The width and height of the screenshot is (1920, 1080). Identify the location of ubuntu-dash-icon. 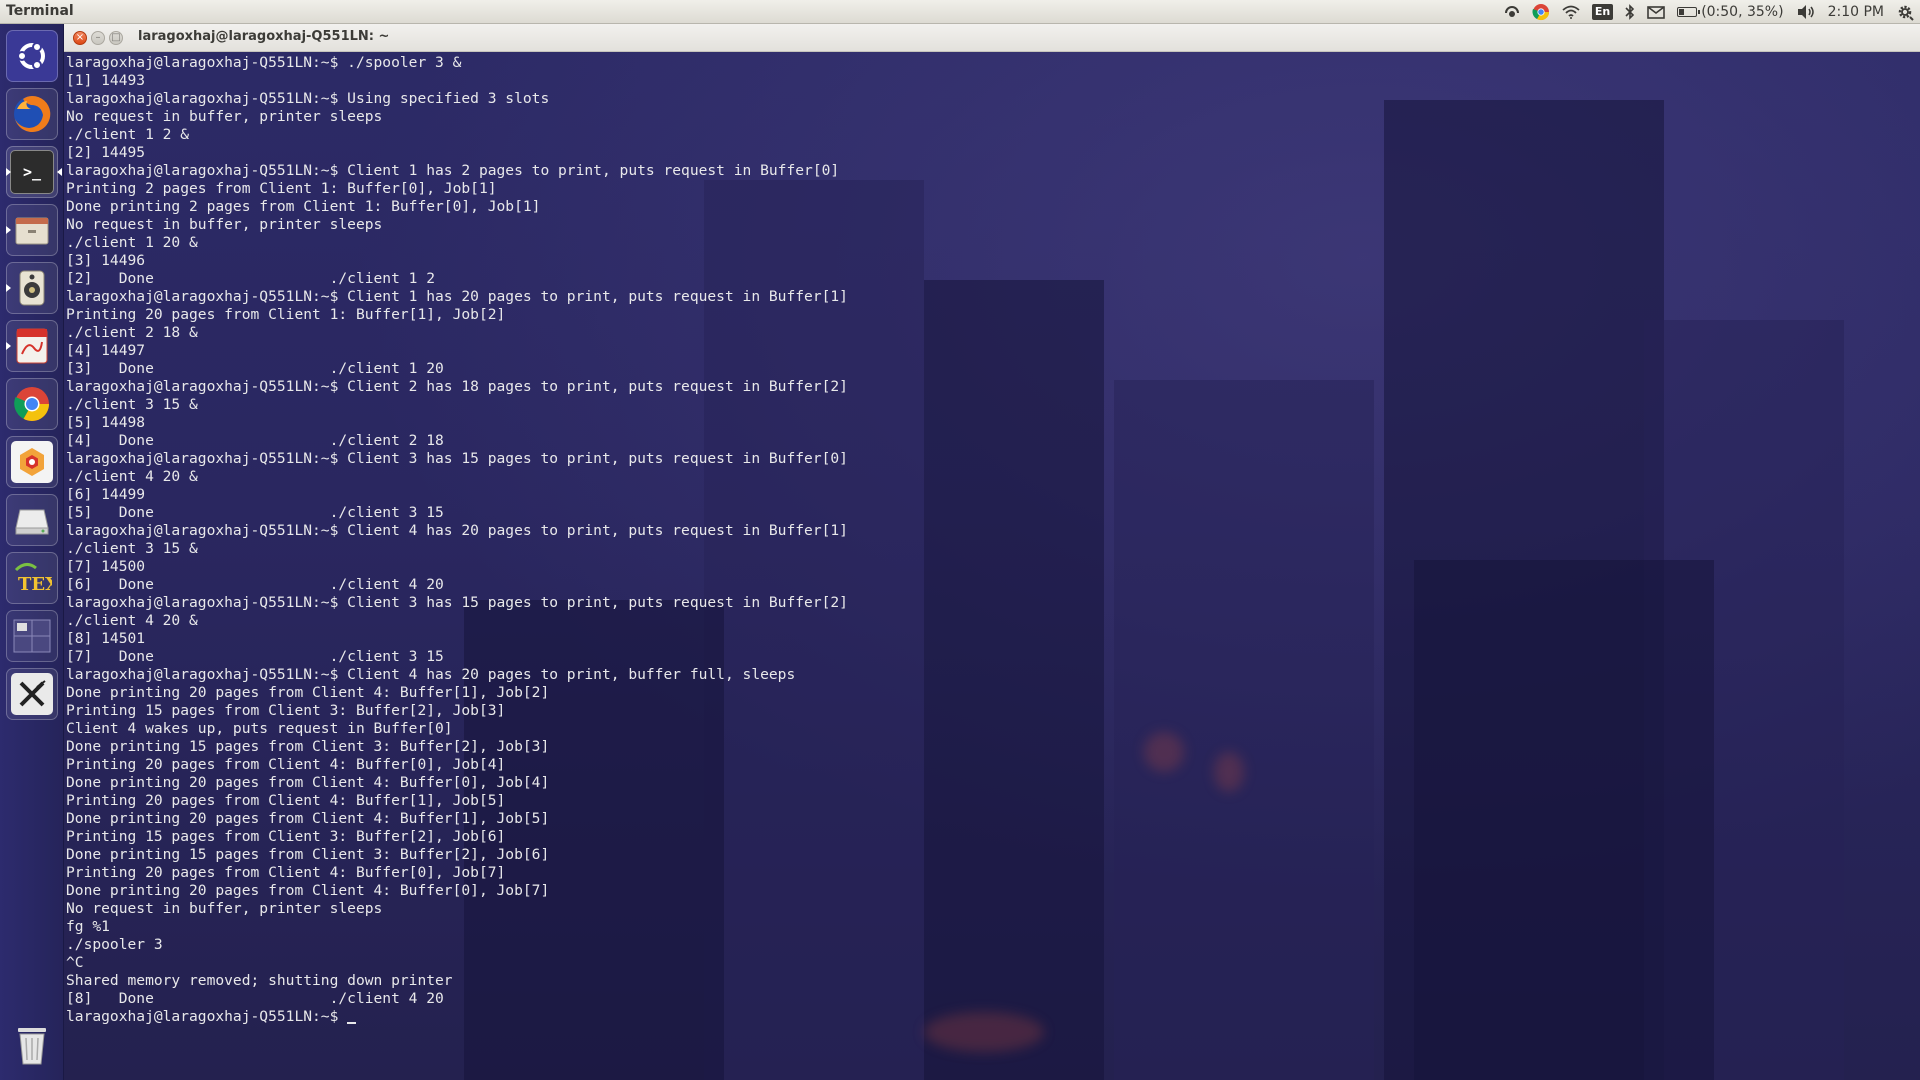
(32, 56).